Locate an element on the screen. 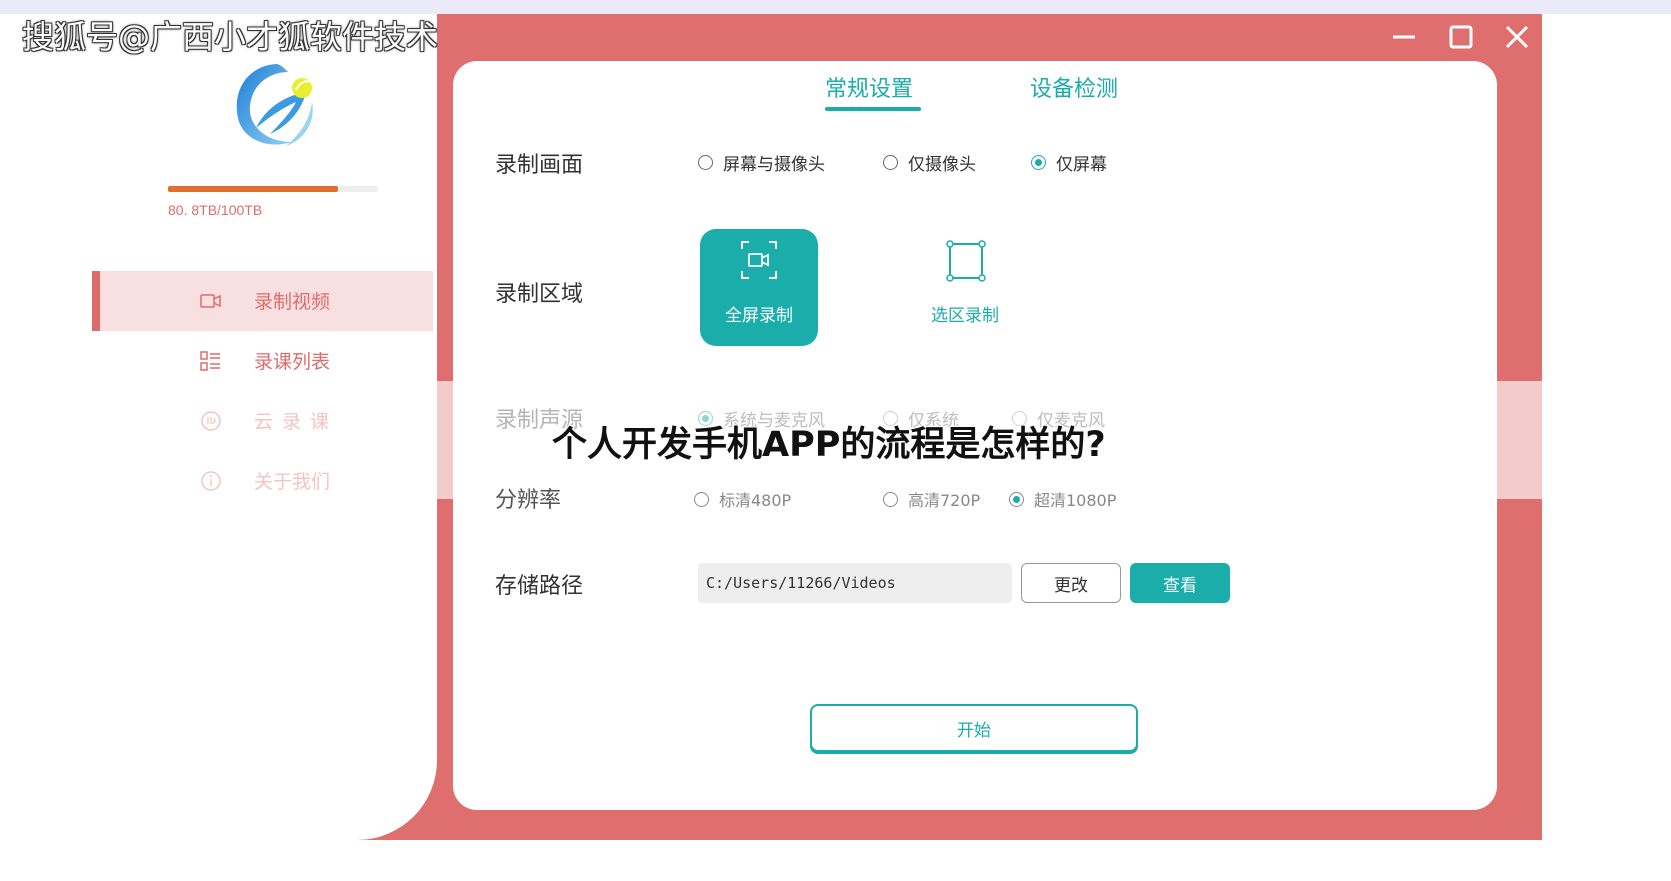  region-record-button: 选区录制 is located at coordinates (965, 287).